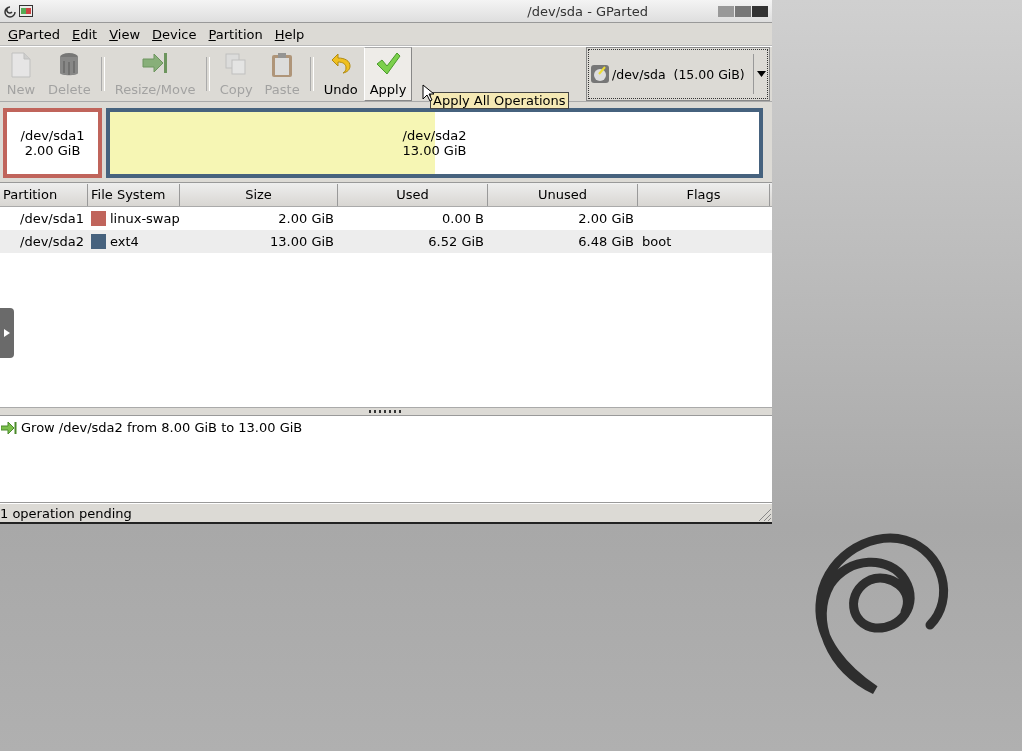 The width and height of the screenshot is (1022, 751). I want to click on apply-button: Apply, so click(388, 74).